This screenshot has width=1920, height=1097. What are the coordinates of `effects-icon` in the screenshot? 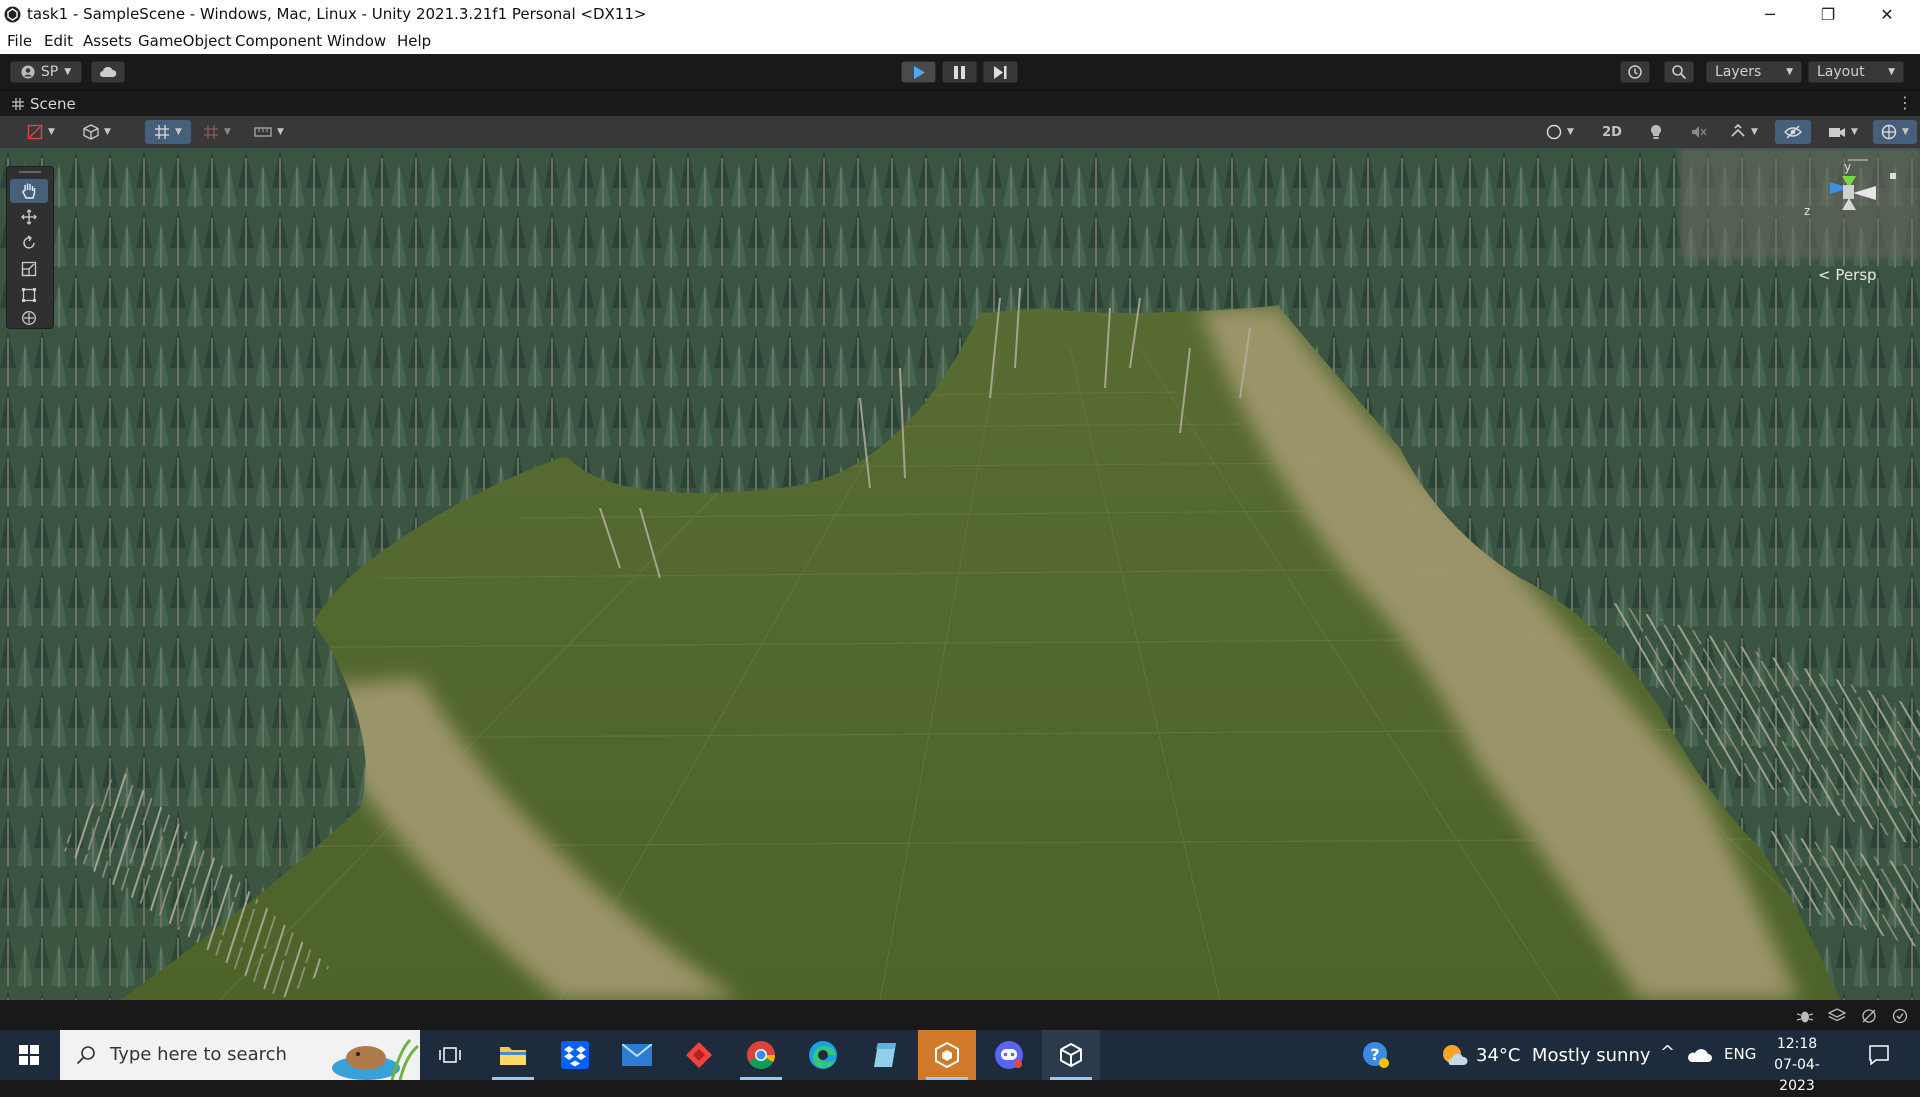 It's located at (1738, 130).